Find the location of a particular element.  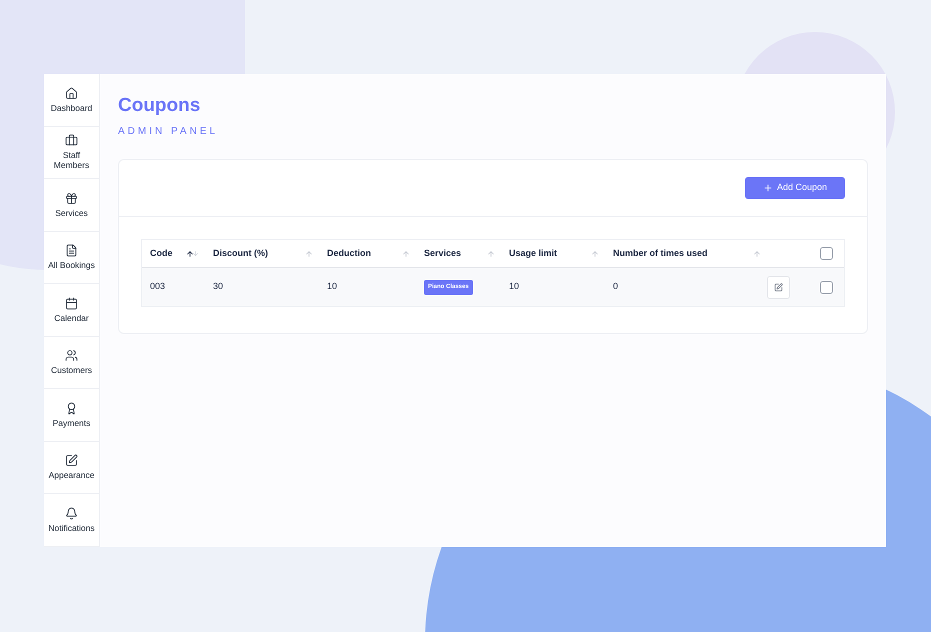

sidebar-item: Dashboard is located at coordinates (71, 100).